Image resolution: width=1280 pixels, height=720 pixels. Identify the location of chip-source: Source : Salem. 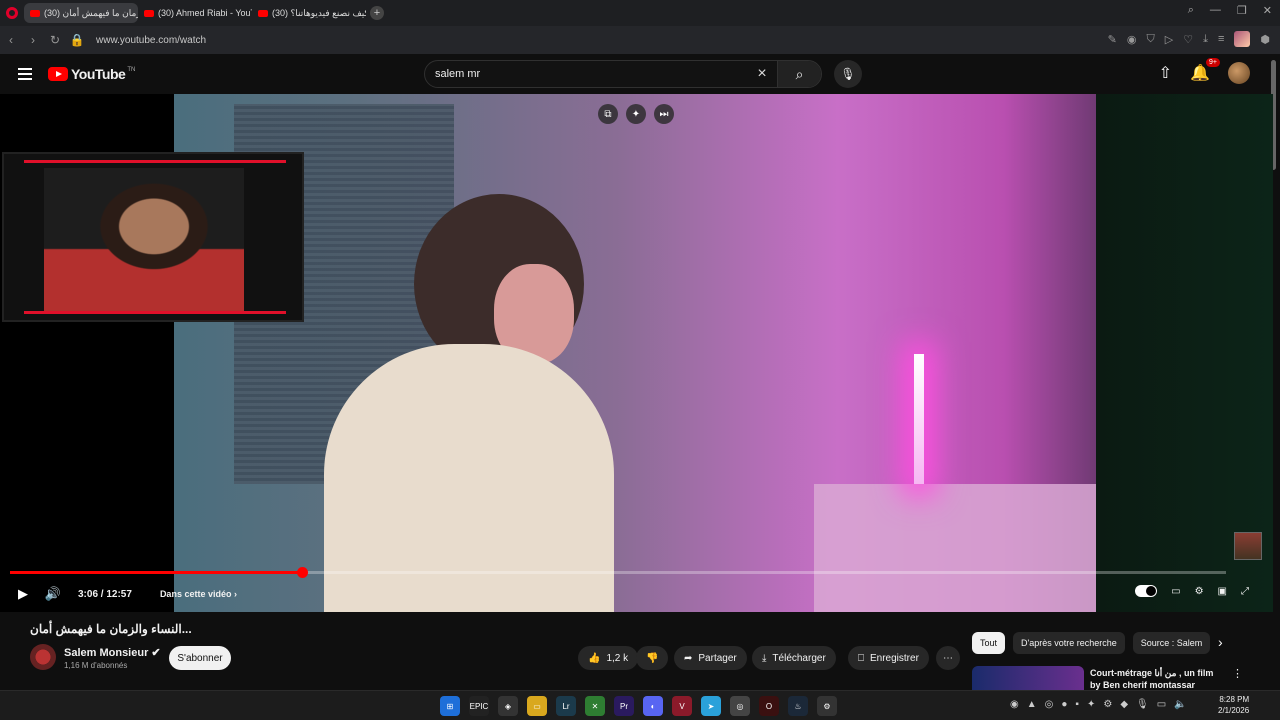
(1171, 643).